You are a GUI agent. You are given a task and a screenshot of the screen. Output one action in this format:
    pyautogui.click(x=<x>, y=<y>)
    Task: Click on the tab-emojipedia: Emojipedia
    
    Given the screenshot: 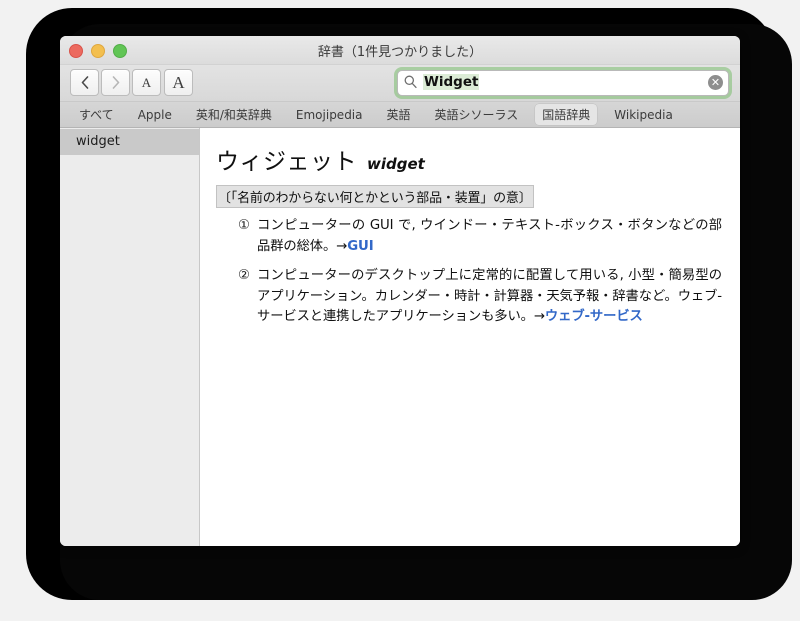 What is the action you would take?
    pyautogui.click(x=329, y=115)
    